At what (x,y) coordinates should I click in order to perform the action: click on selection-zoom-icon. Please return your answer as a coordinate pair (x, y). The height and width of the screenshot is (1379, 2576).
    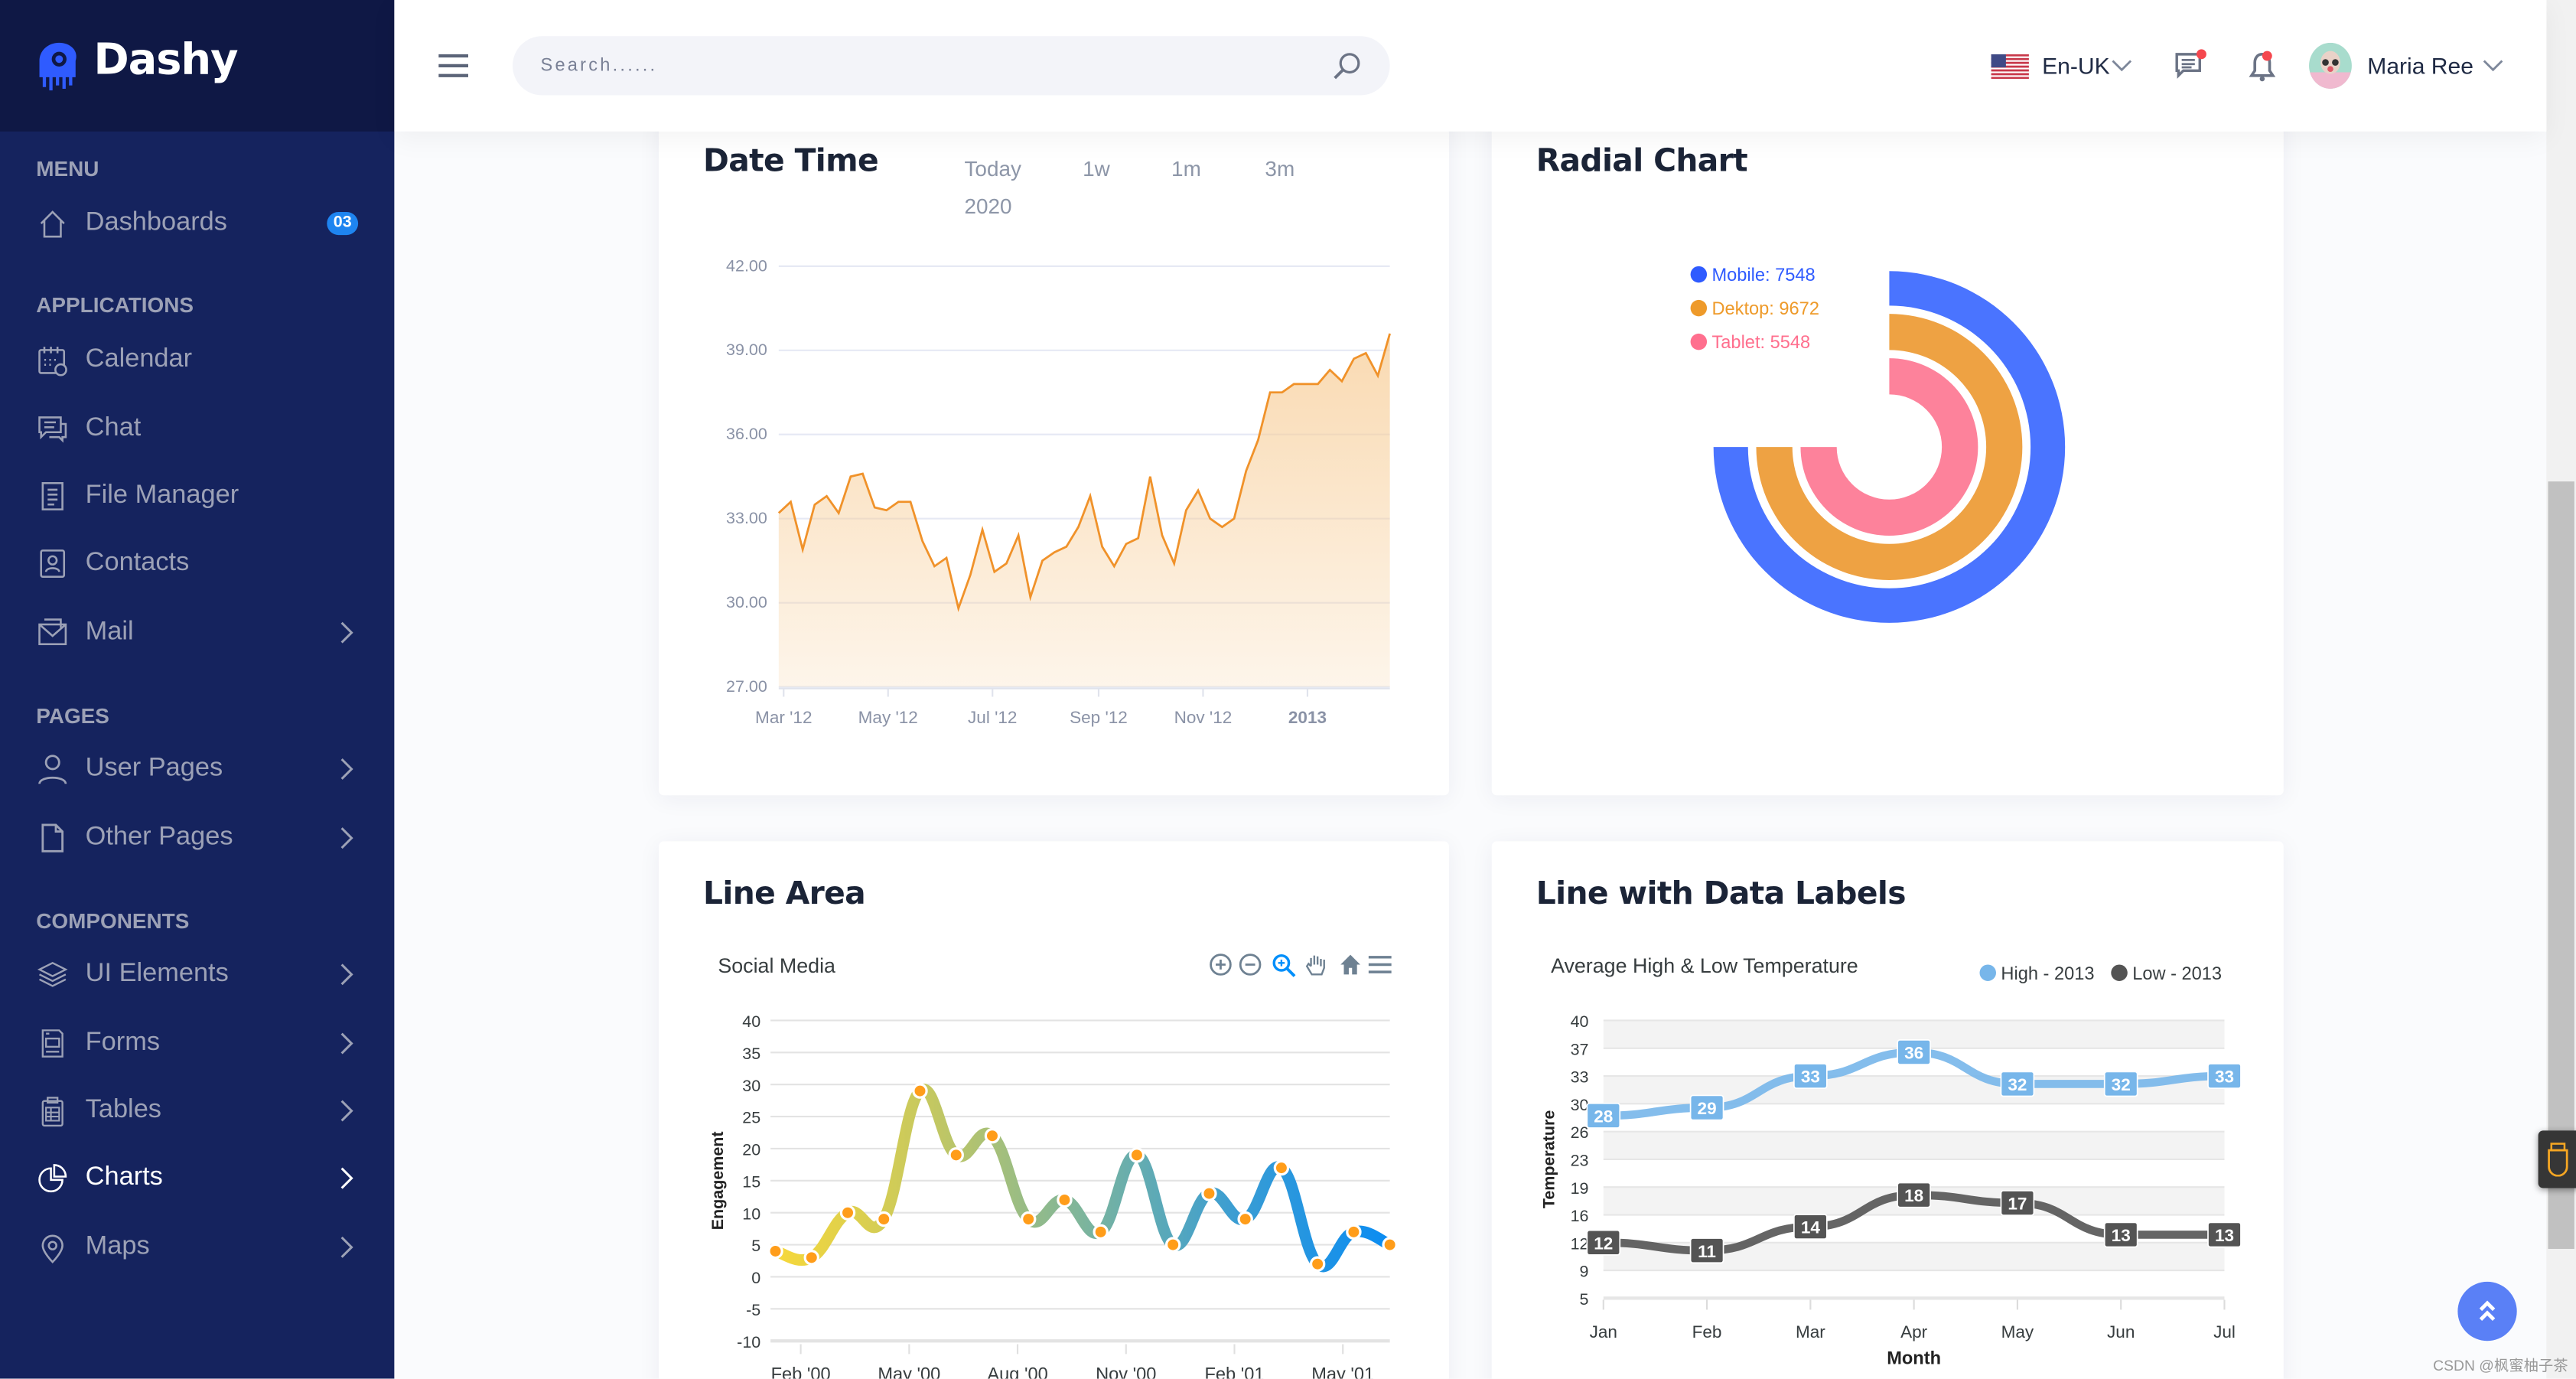
    Looking at the image, I should click on (1284, 965).